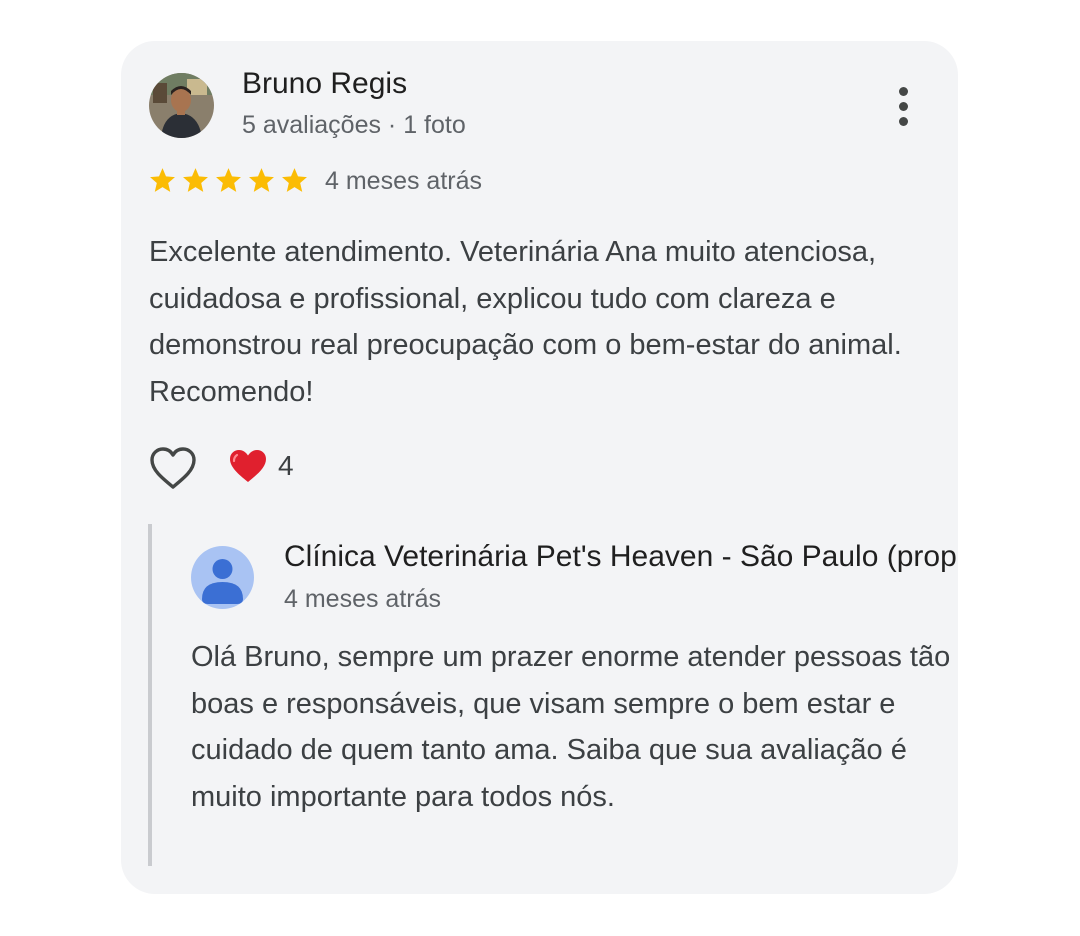 The height and width of the screenshot is (936, 1080). What do you see at coordinates (363, 599) in the screenshot?
I see `owner-reply-date: 4 meses atrás` at bounding box center [363, 599].